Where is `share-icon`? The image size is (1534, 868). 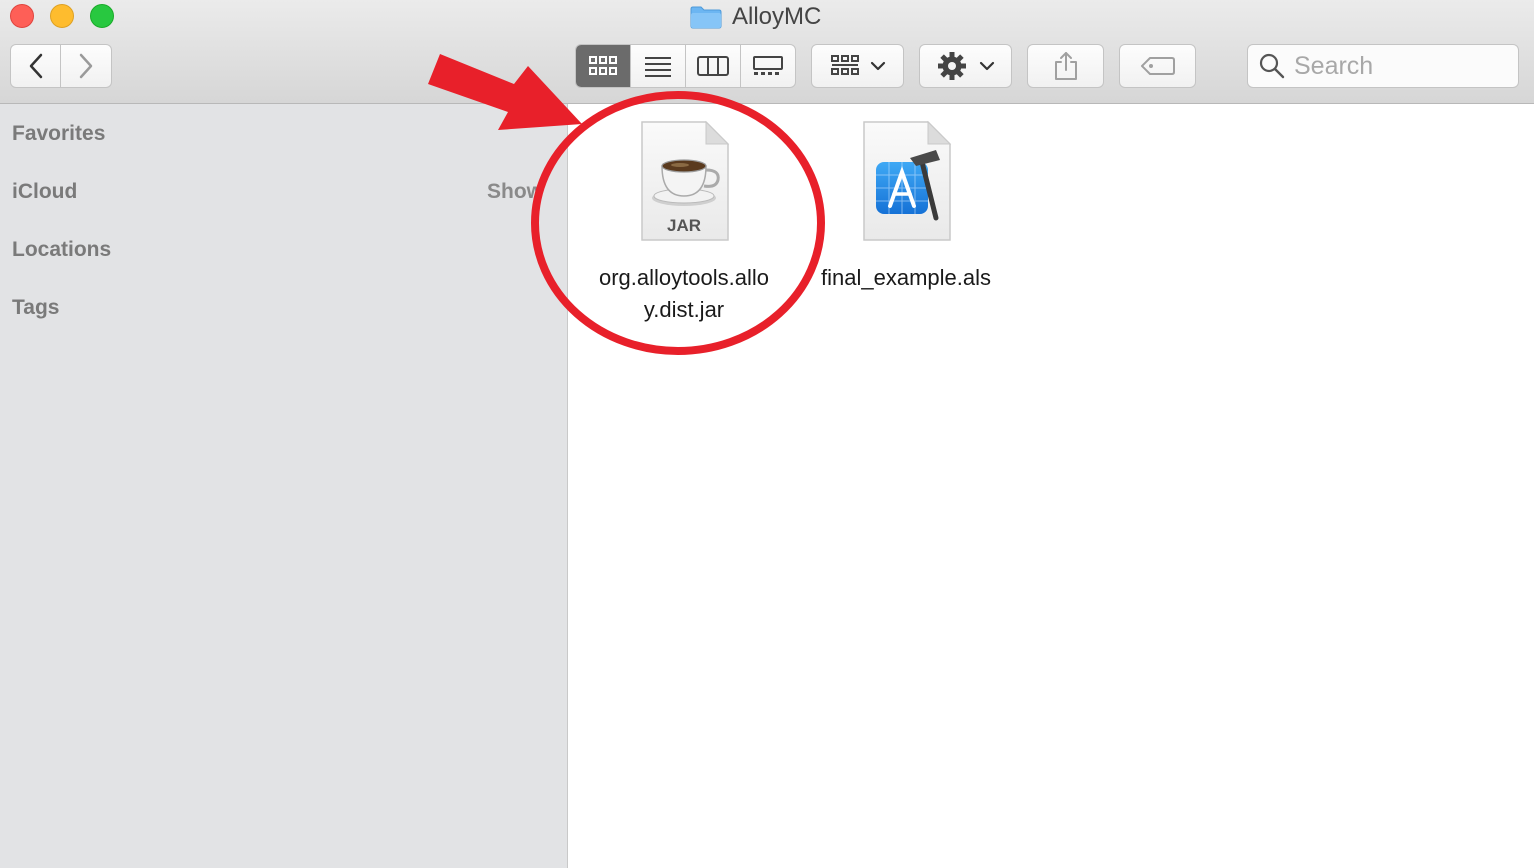 share-icon is located at coordinates (1065, 66).